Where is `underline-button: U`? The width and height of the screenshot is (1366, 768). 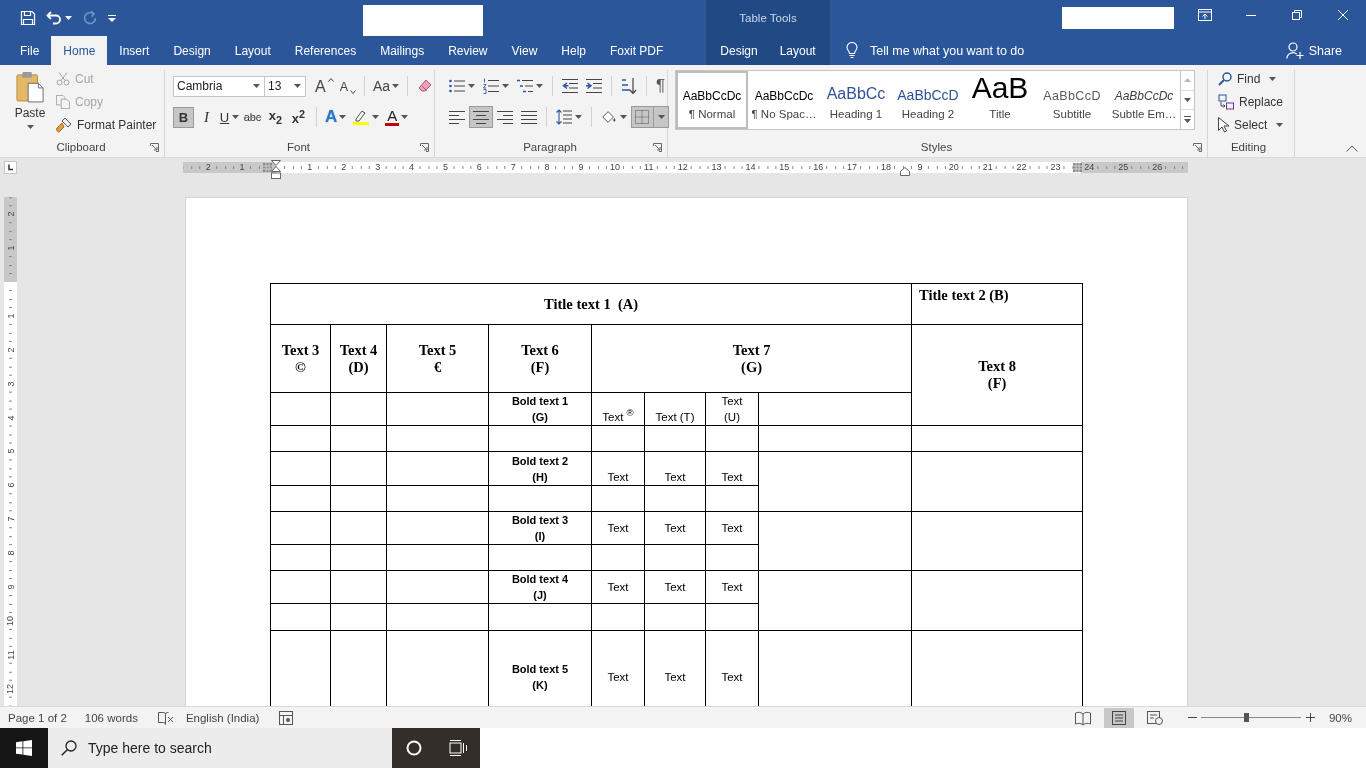 underline-button: U is located at coordinates (229, 117).